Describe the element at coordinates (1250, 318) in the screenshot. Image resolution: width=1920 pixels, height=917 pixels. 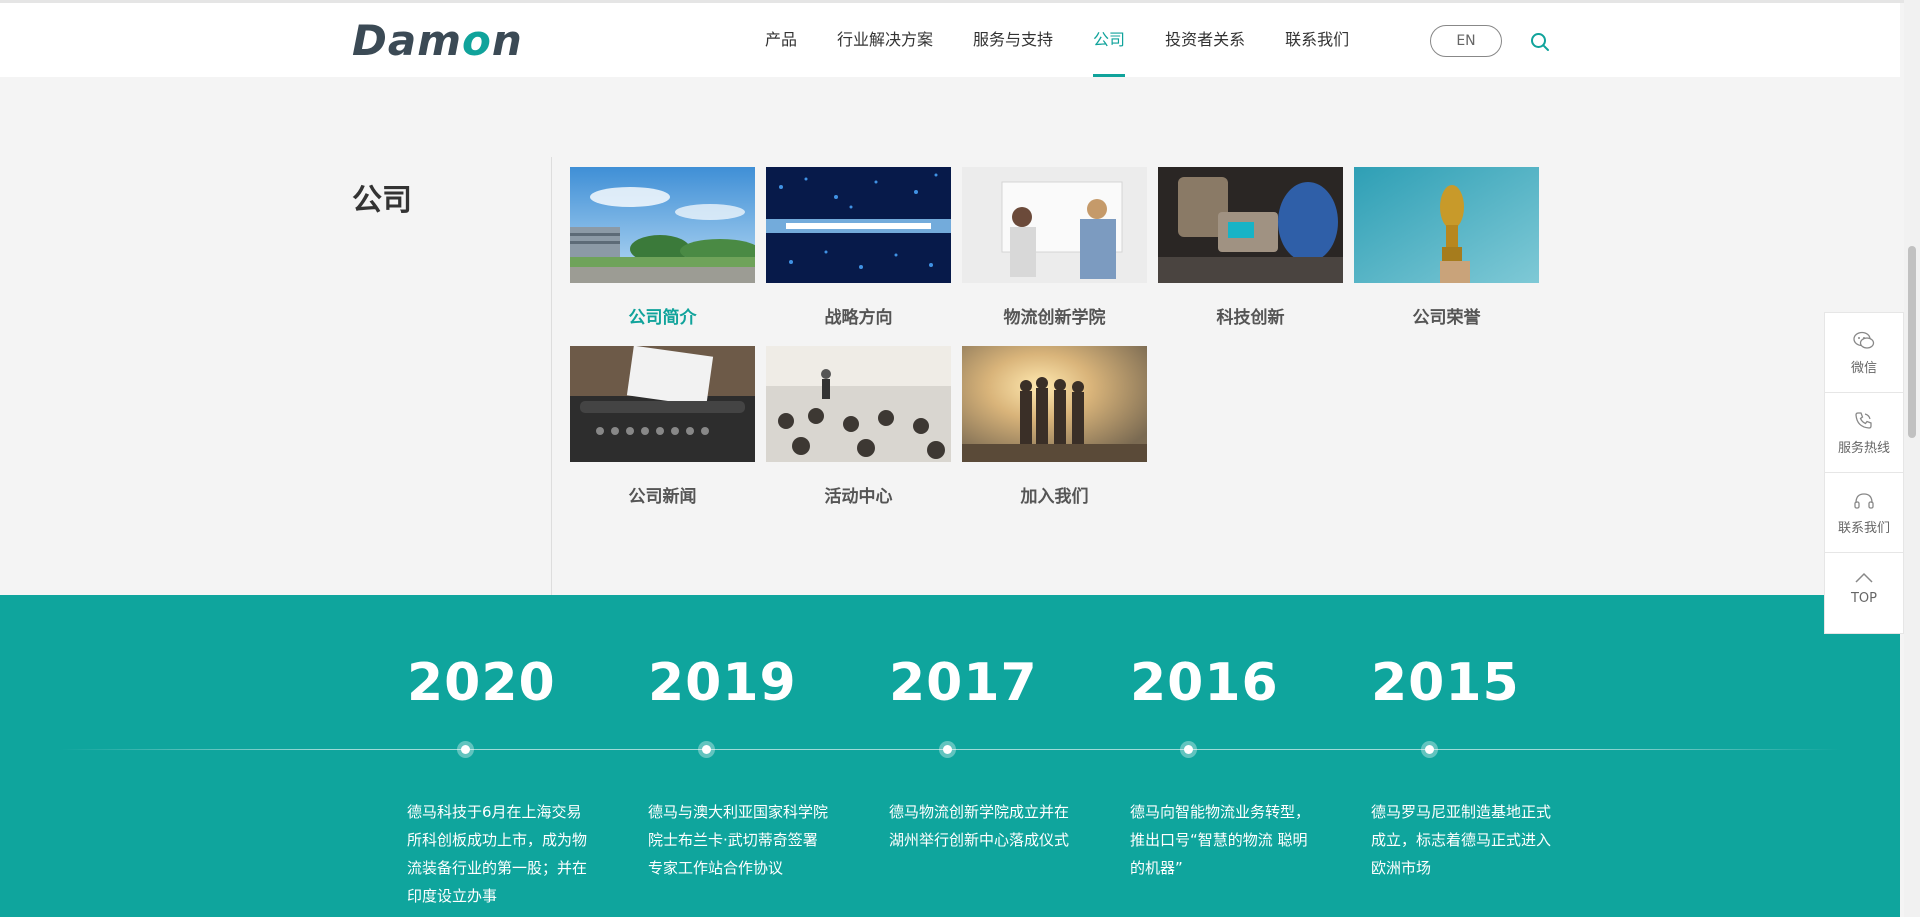
I see `card-label: 科技创新` at that location.